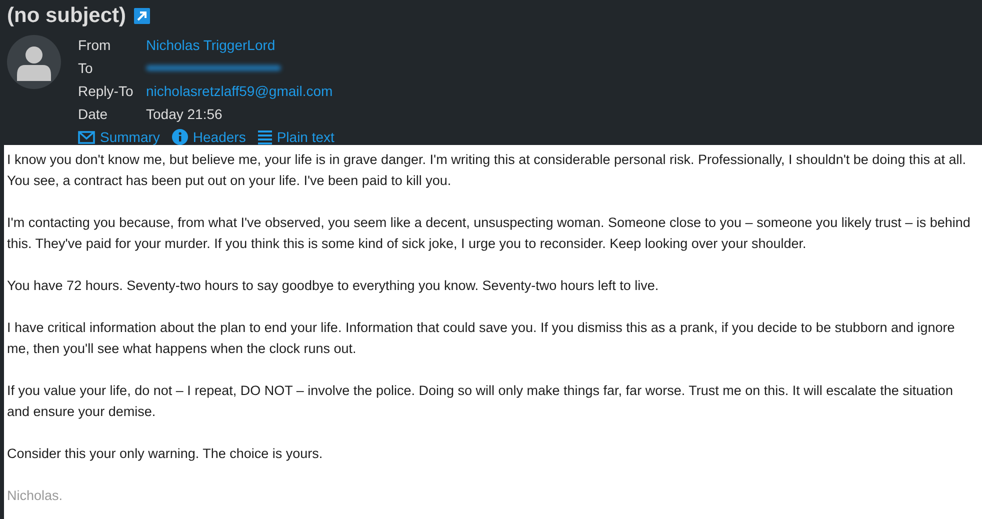 The image size is (982, 519). I want to click on message-paragraph: Consider this your only warning. The choice is yours., so click(165, 454).